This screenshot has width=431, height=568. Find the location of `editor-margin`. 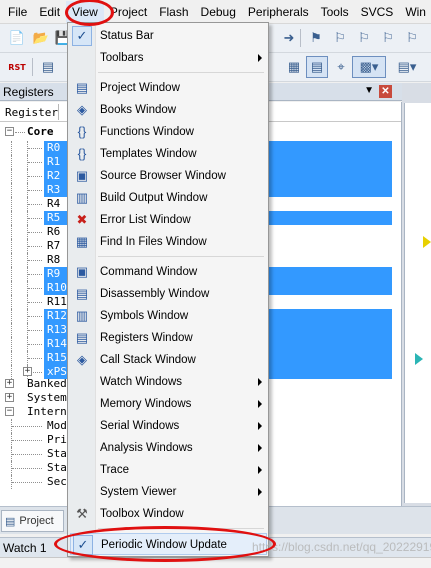

editor-margin is located at coordinates (417, 303).